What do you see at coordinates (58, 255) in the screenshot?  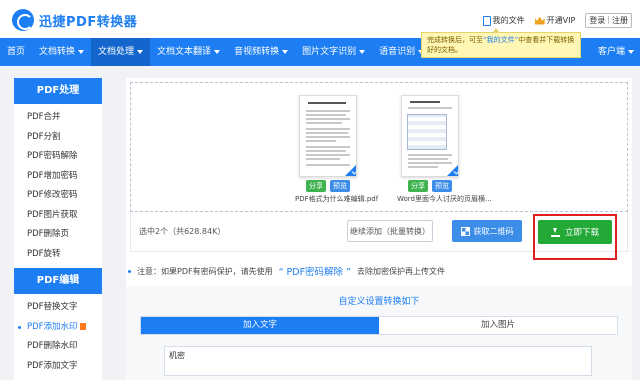 I see `sidebar-item-pdf-rotate: PDF旋转` at bounding box center [58, 255].